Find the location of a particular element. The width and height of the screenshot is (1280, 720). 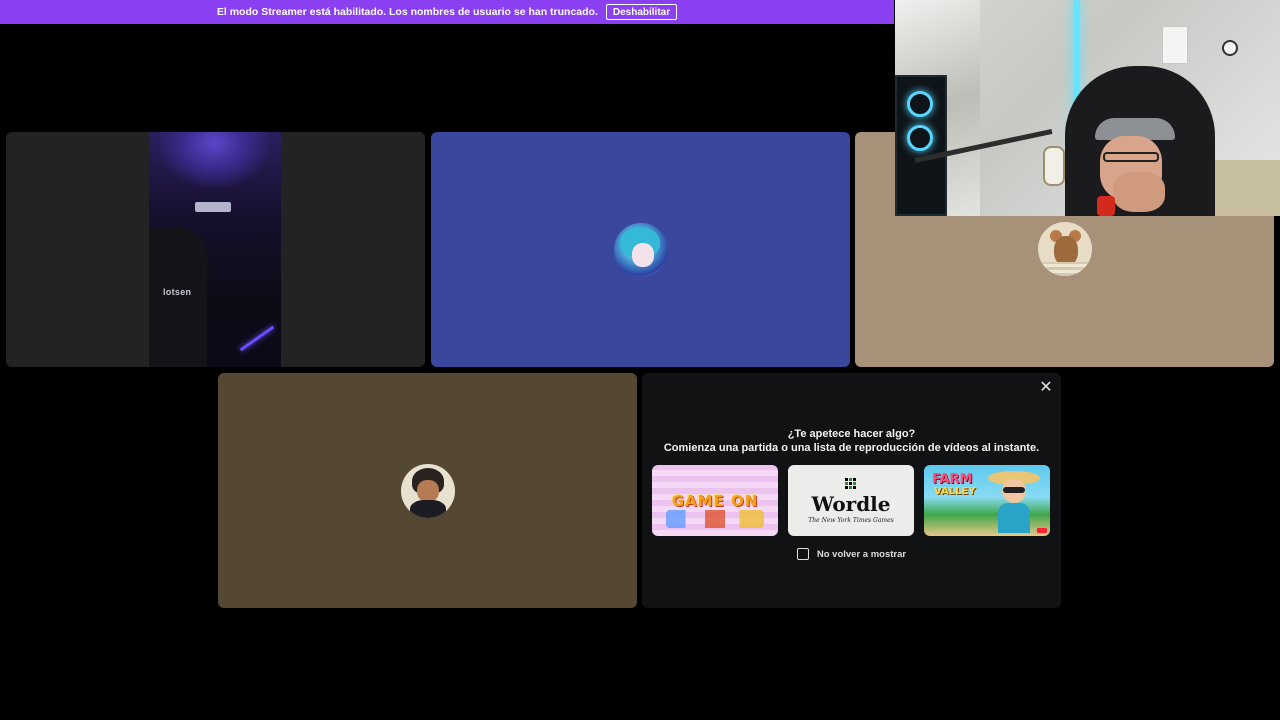

close-icon: ✕ is located at coordinates (1046, 388).